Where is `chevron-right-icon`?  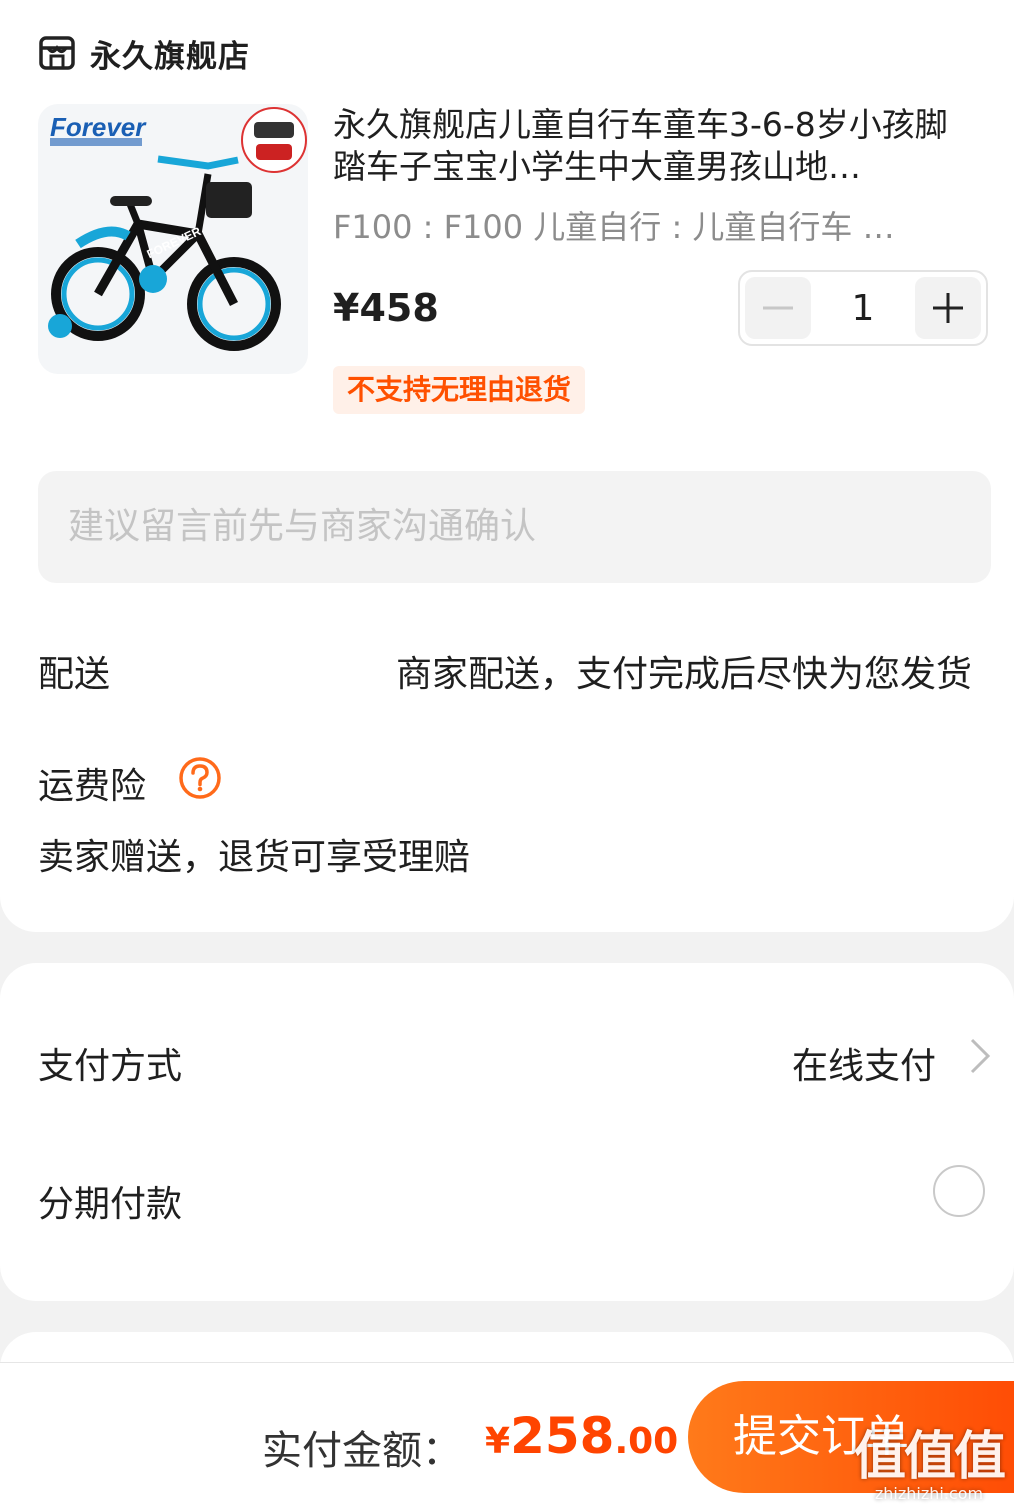
chevron-right-icon is located at coordinates (980, 1056).